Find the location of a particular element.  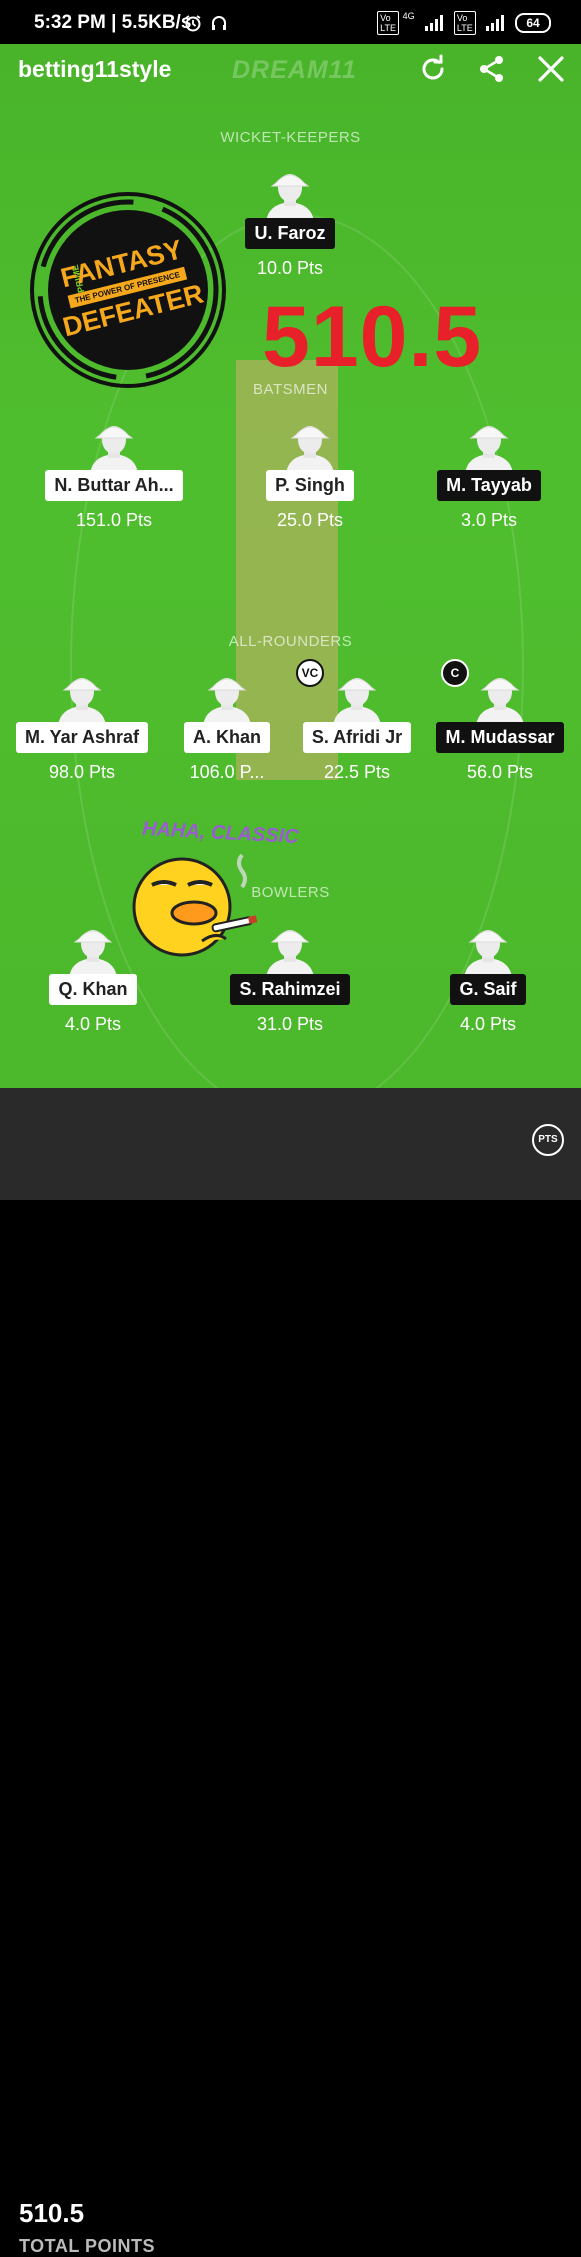

brand-logo: DREAM11 is located at coordinates (294, 70).